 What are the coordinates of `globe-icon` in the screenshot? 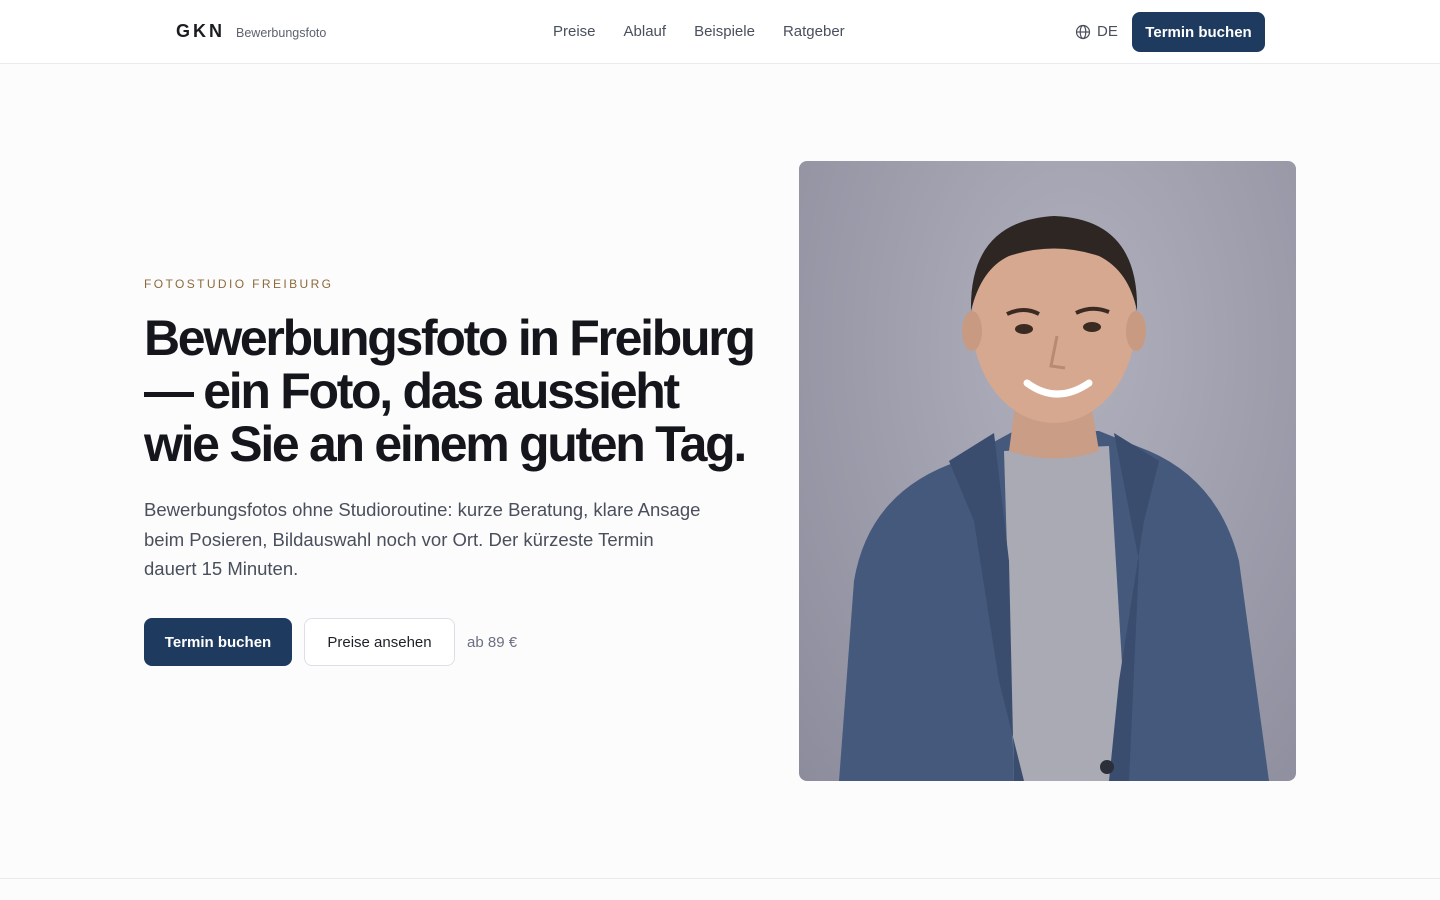 It's located at (1083, 31).